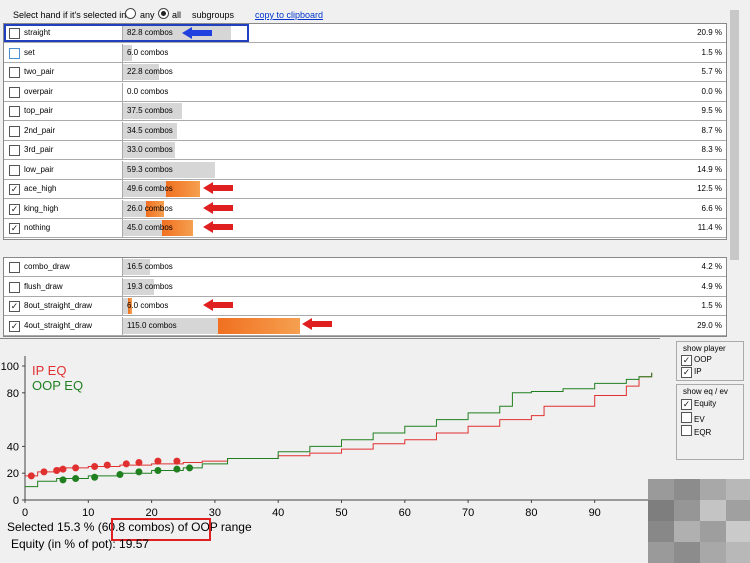 This screenshot has height=563, width=750. What do you see at coordinates (405, 512) in the screenshot?
I see `x-tick-label: 60` at bounding box center [405, 512].